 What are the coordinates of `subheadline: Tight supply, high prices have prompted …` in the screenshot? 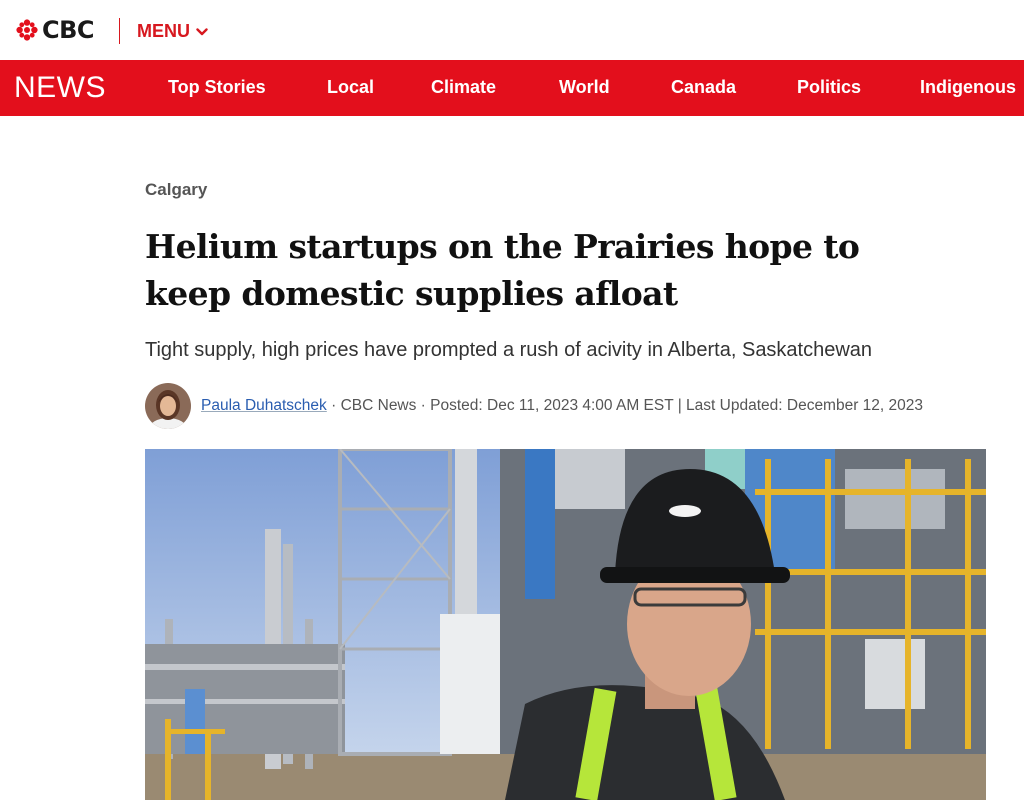 It's located at (509, 350).